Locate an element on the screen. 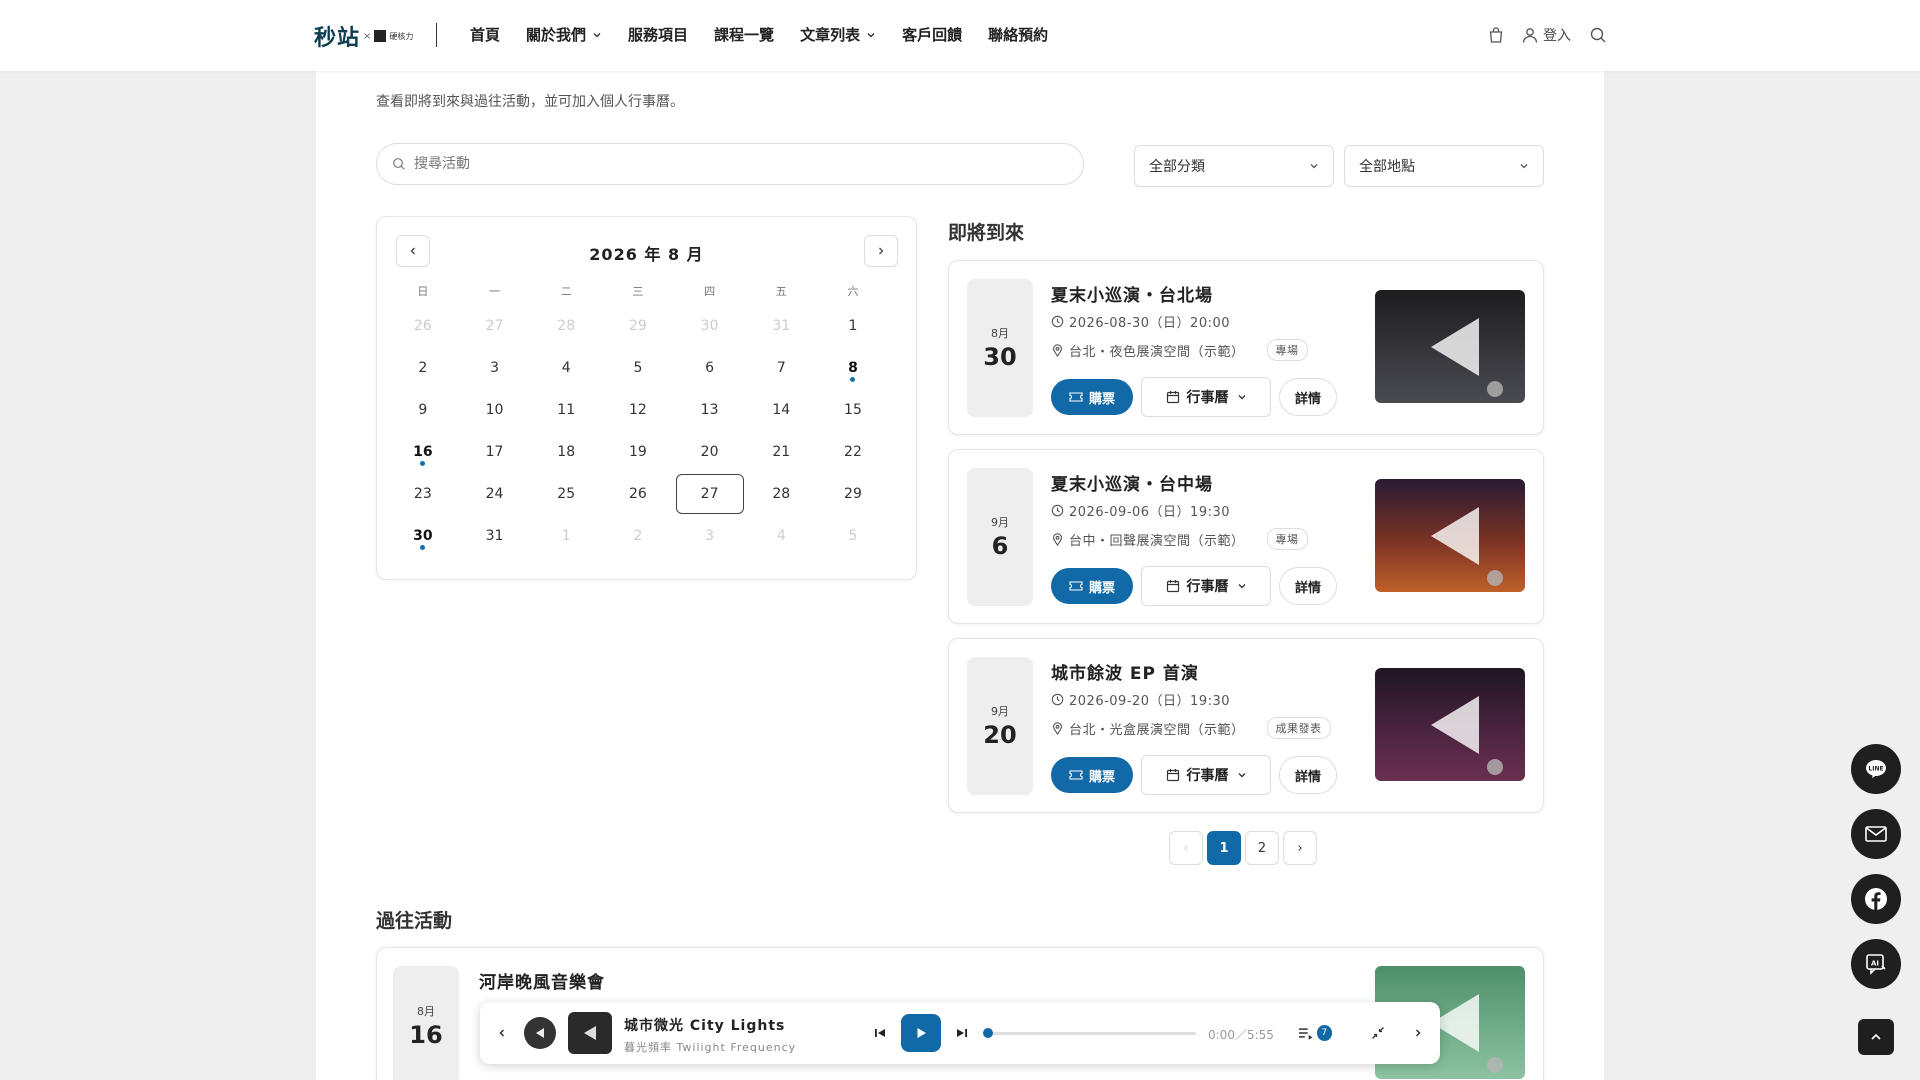  calendar-week-row: 16 17 18 19 20 21 22 is located at coordinates (638, 452).